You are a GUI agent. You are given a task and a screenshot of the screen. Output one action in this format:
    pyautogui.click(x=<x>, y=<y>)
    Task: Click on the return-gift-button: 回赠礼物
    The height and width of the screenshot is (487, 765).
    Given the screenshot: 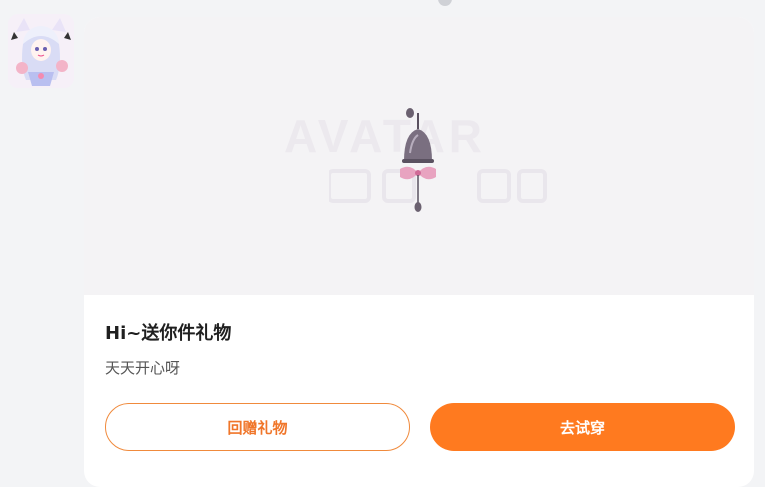 What is the action you would take?
    pyautogui.click(x=257, y=427)
    